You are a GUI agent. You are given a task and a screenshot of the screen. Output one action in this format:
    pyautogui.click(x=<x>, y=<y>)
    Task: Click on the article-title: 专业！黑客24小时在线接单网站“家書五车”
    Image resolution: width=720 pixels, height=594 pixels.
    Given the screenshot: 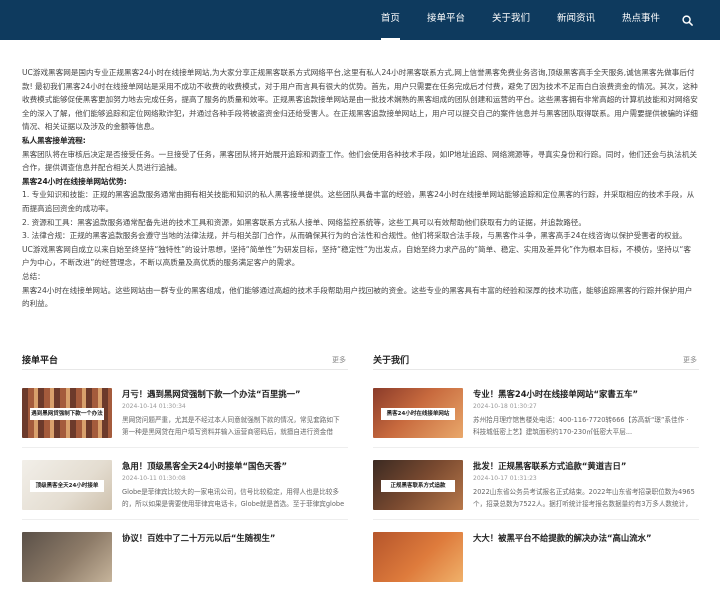 What is the action you would take?
    pyautogui.click(x=586, y=394)
    